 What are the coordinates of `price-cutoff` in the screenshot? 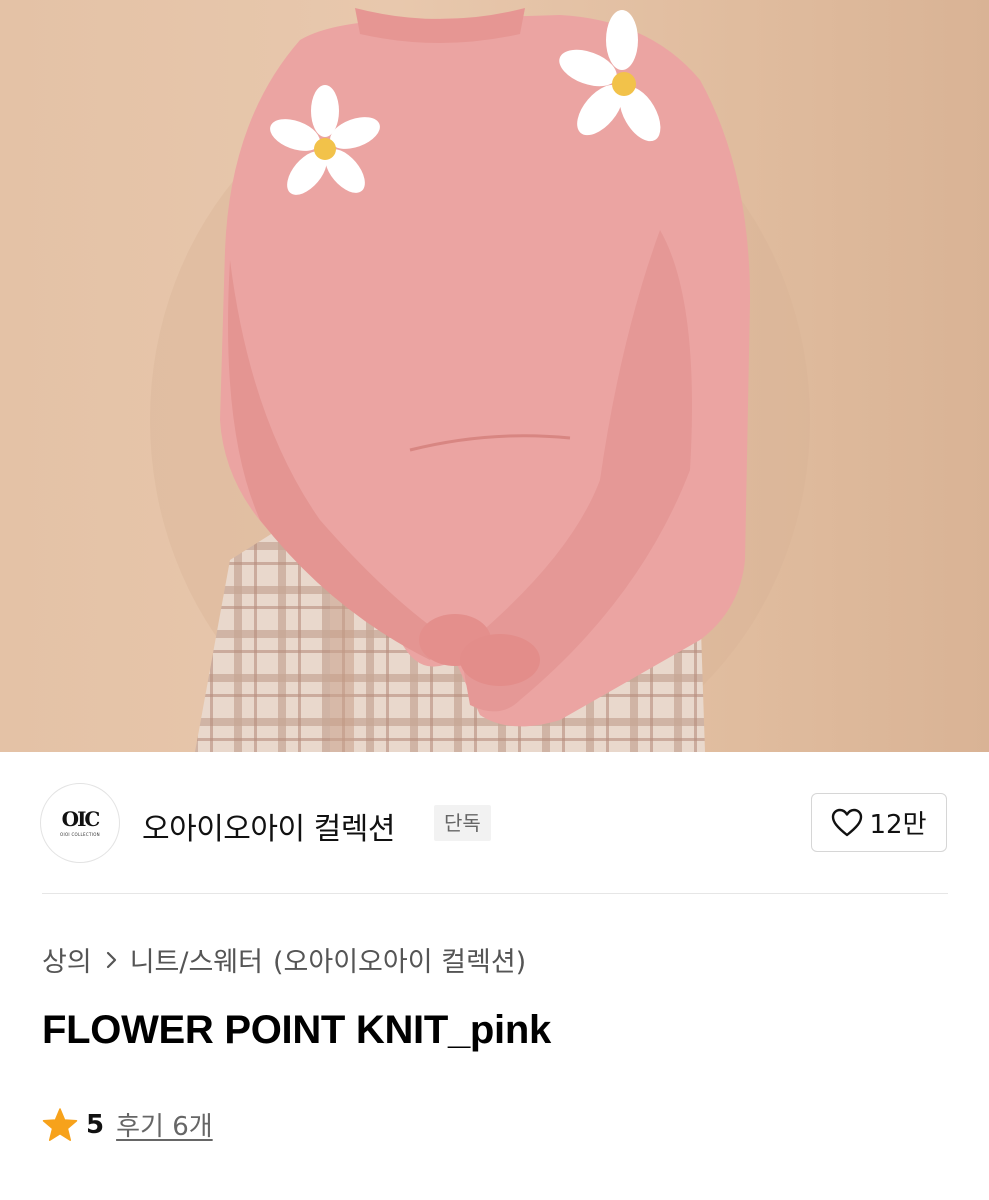 It's located at (192, 1193).